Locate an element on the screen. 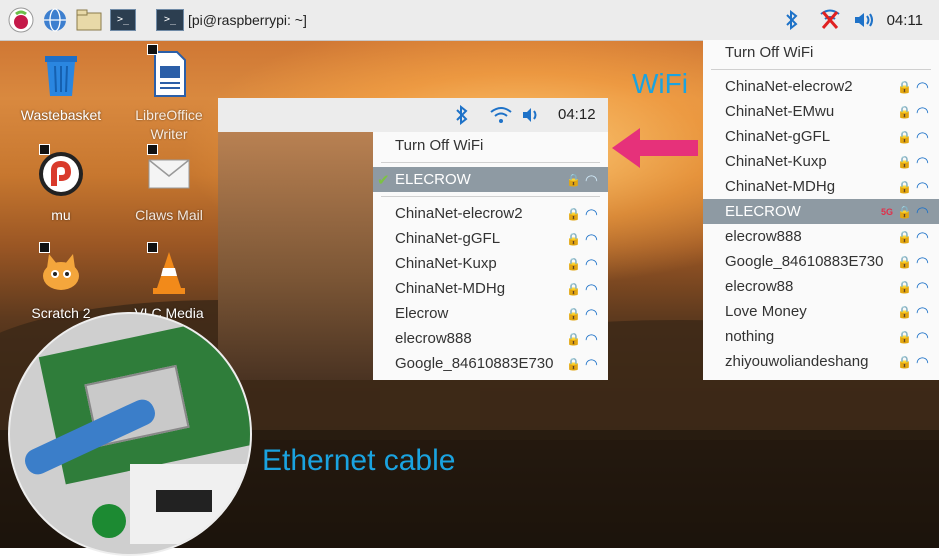 The image size is (939, 556). desktop-icon-claws-mail: Claws Mail is located at coordinates (169, 184).